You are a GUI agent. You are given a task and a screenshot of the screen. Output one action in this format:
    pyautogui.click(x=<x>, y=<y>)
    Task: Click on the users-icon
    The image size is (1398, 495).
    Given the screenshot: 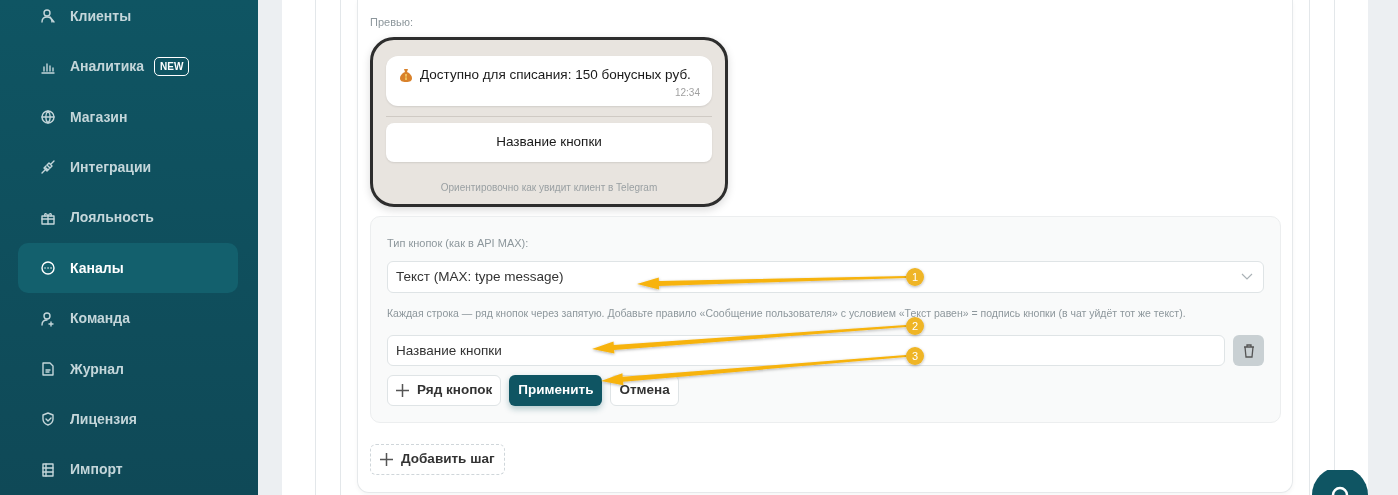 What is the action you would take?
    pyautogui.click(x=48, y=16)
    